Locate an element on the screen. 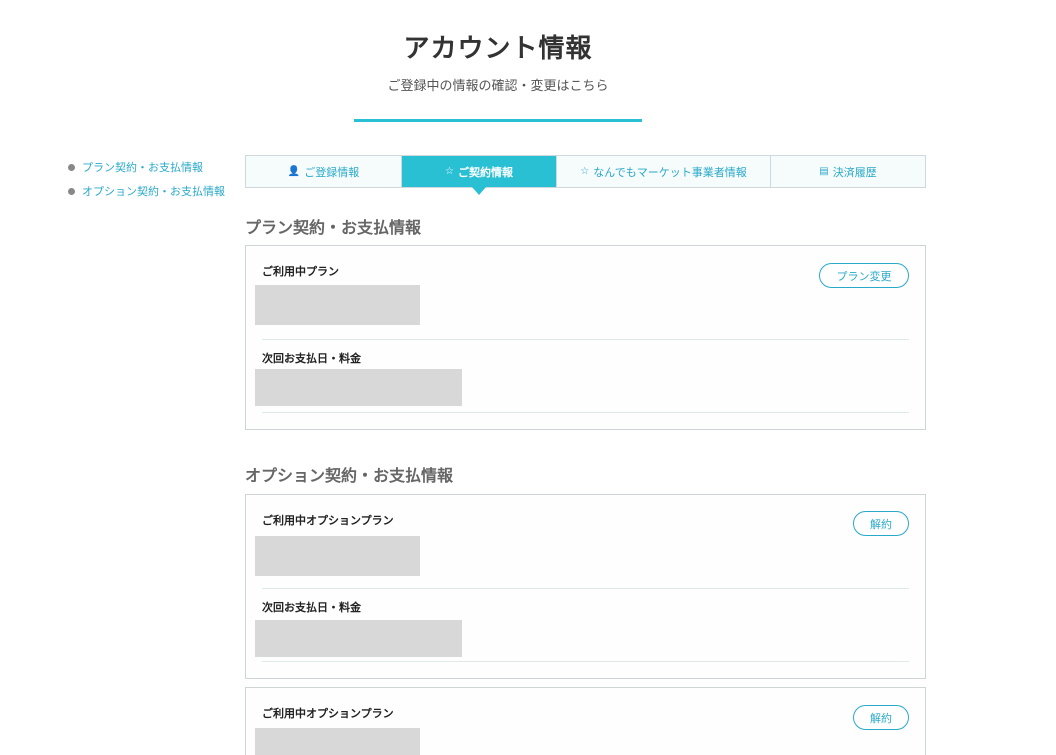  side-nav-item-plan: プラン契約・お支払情報 is located at coordinates (146, 167).